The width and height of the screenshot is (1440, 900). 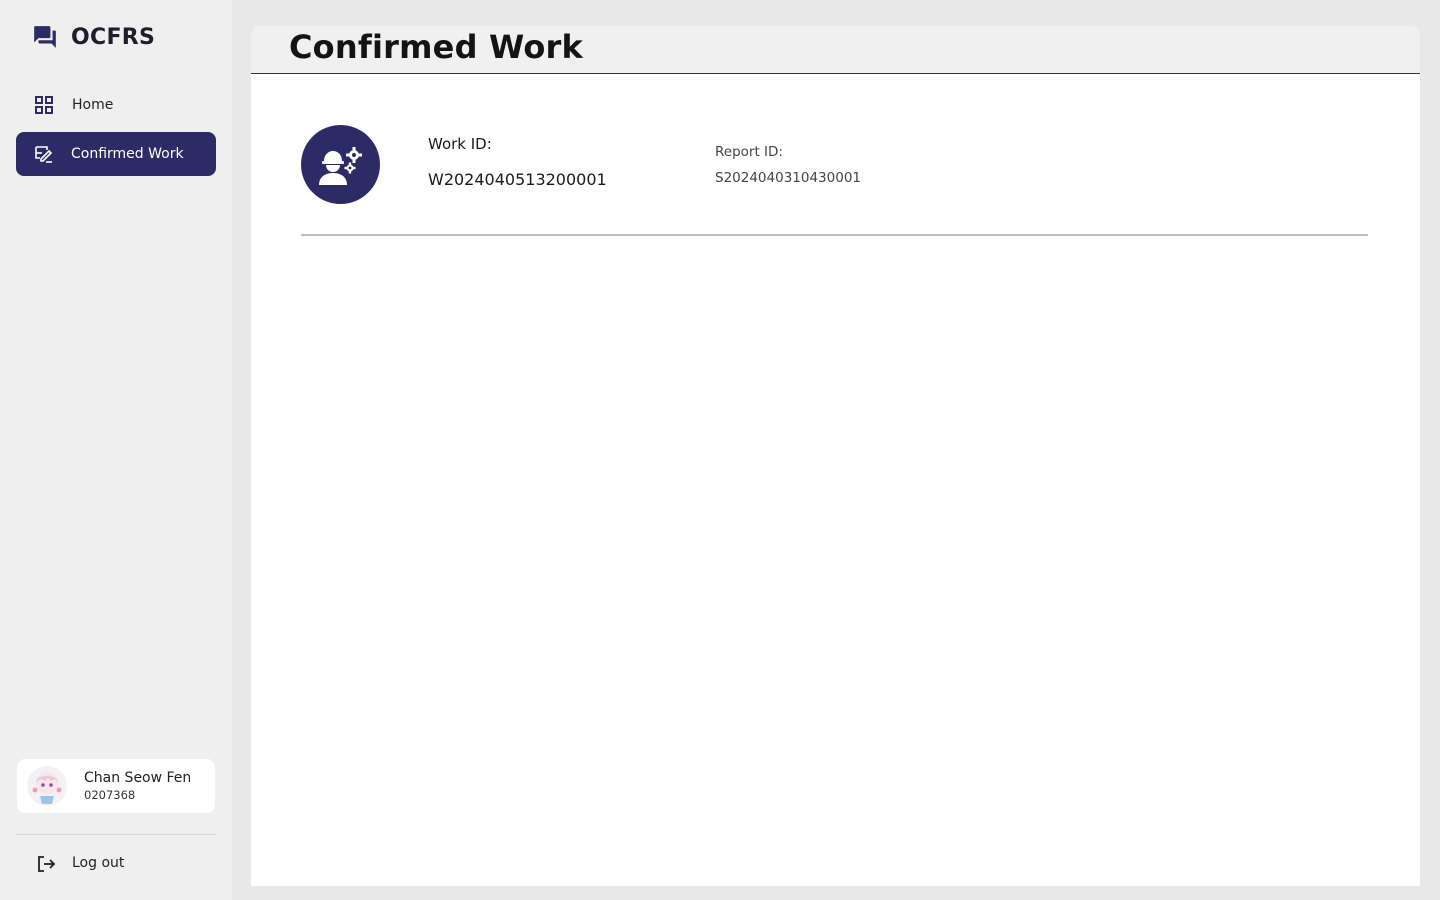 What do you see at coordinates (45, 37) in the screenshot?
I see `chat-bubbles-icon` at bounding box center [45, 37].